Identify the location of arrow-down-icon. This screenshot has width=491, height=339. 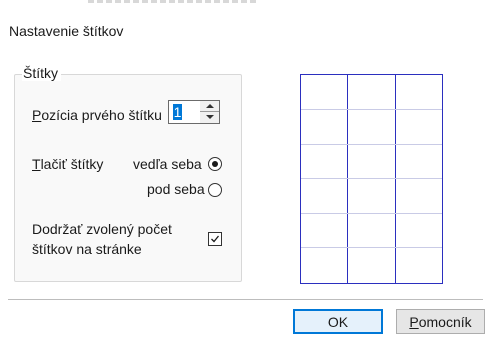
(210, 117).